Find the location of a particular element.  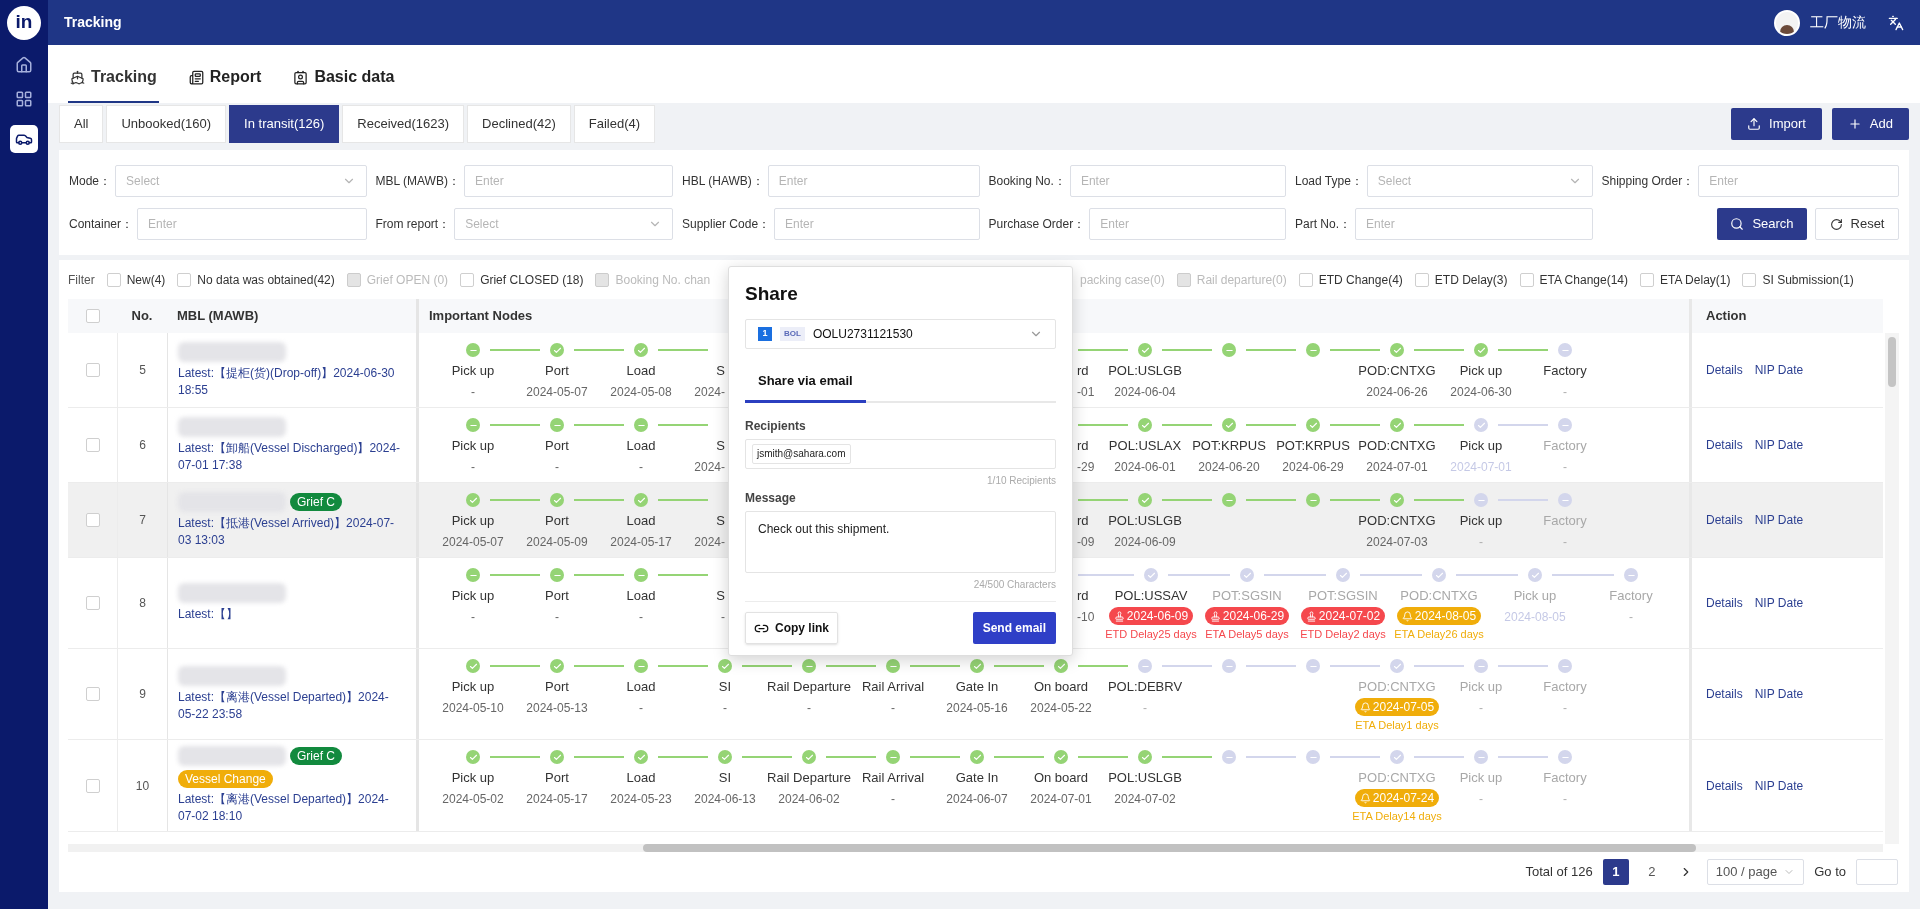

field-label: Mode： is located at coordinates (90, 181).